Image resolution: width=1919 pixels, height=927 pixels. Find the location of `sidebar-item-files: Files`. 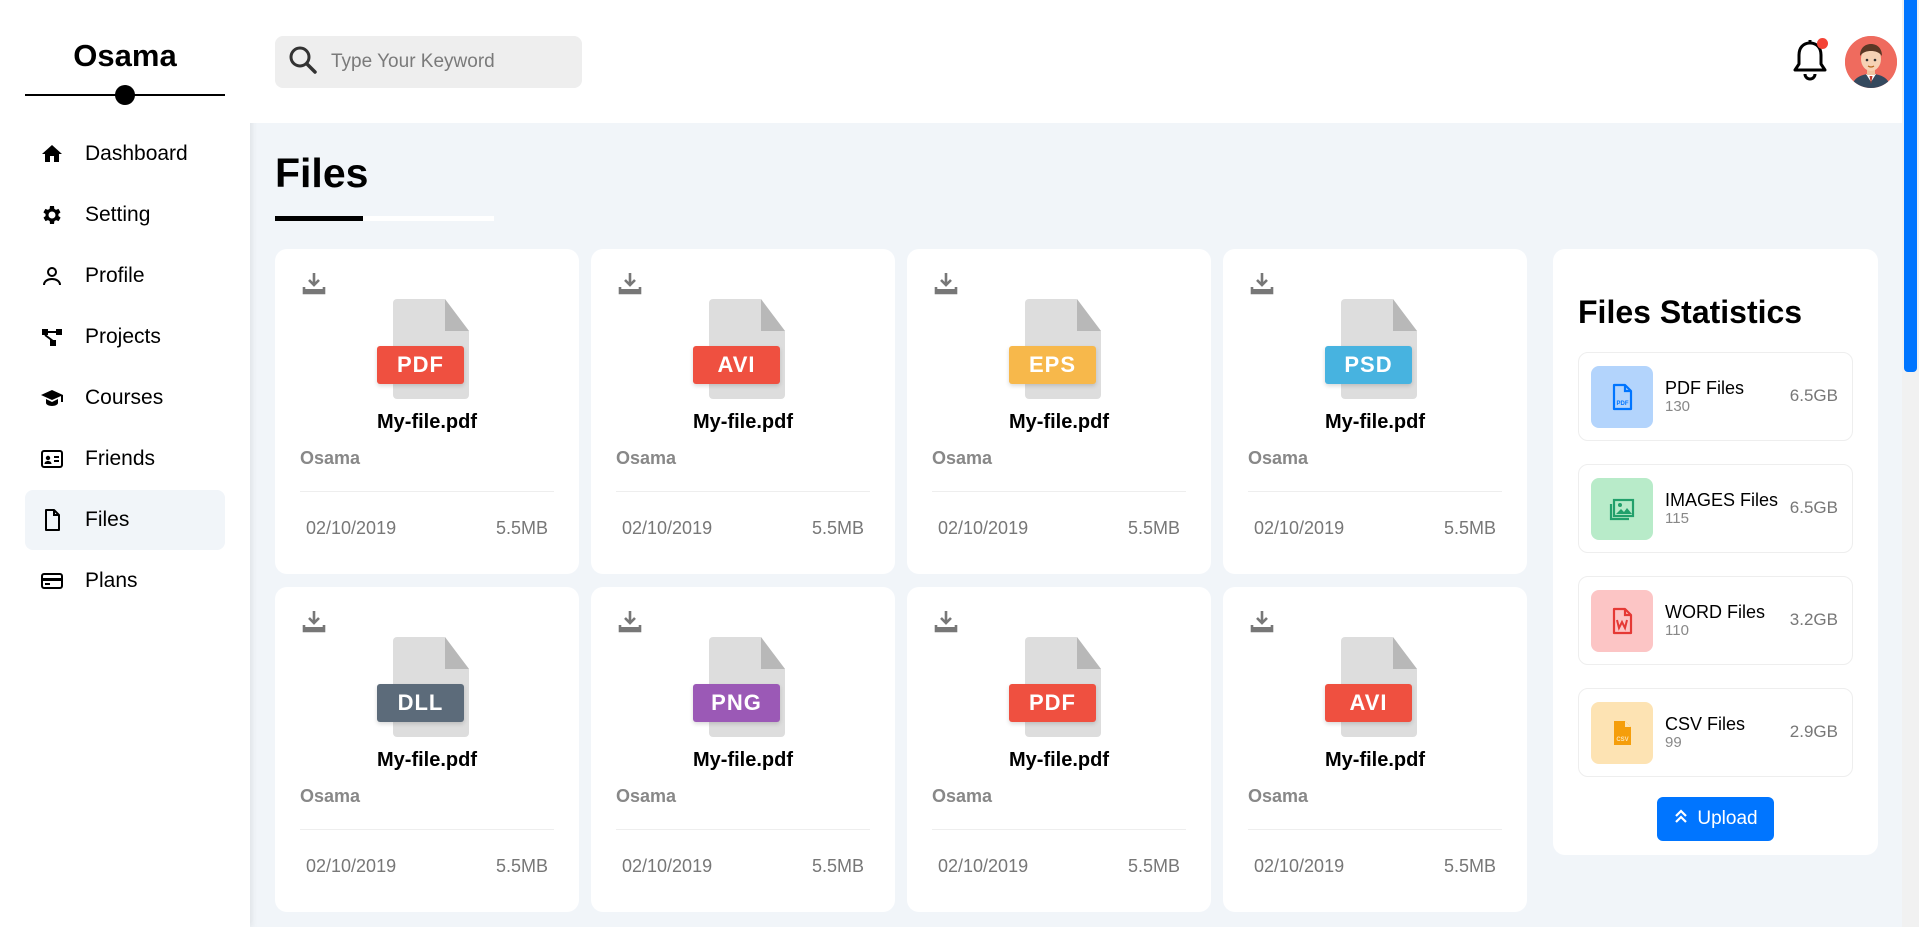

sidebar-item-files: Files is located at coordinates (125, 520).